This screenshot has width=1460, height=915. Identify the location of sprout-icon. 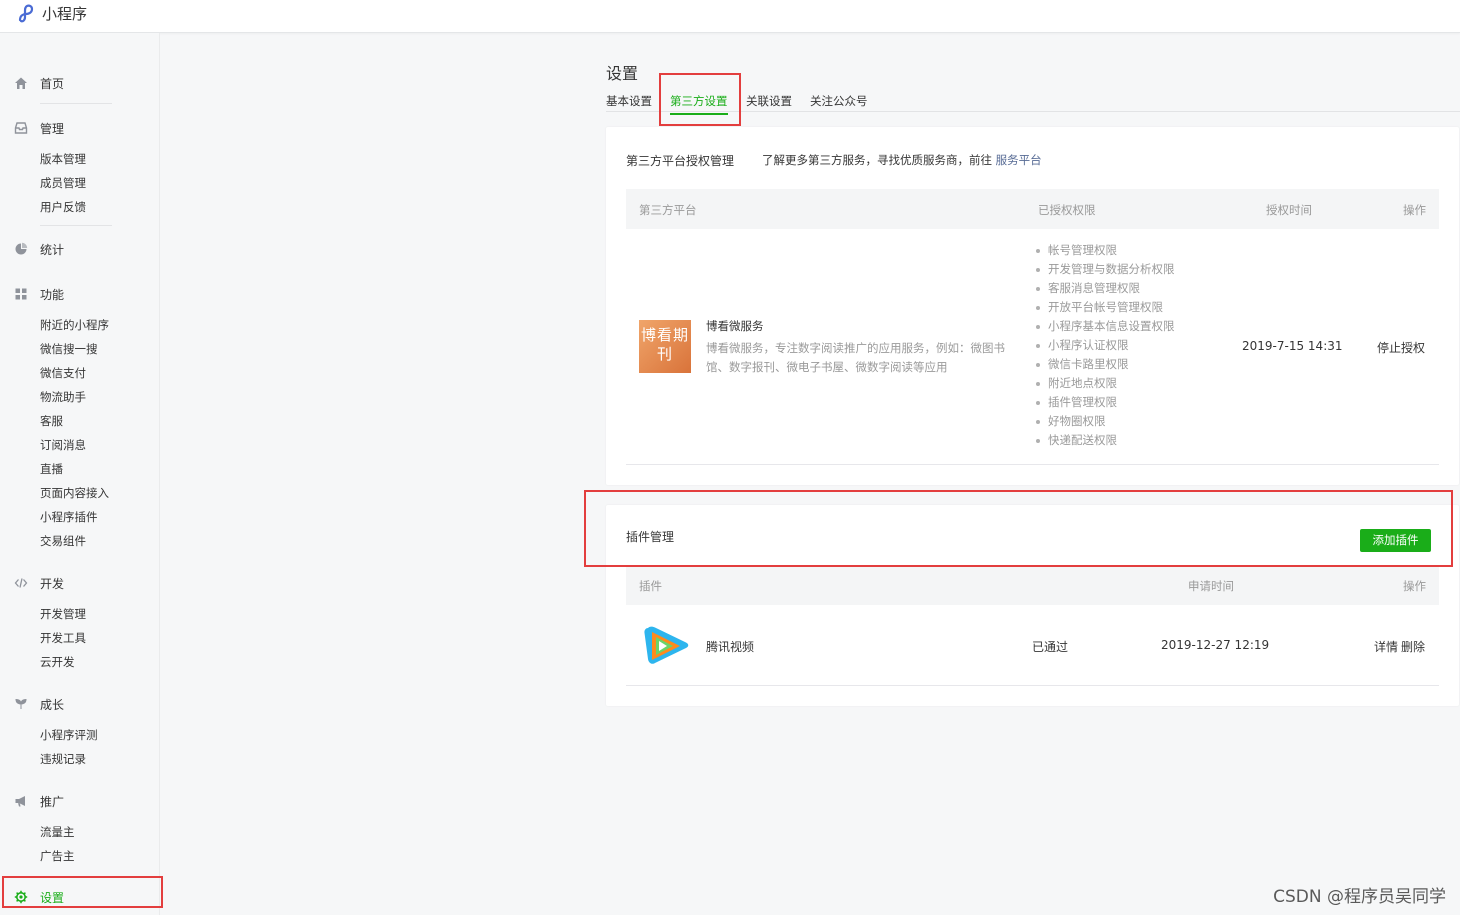
(21, 703).